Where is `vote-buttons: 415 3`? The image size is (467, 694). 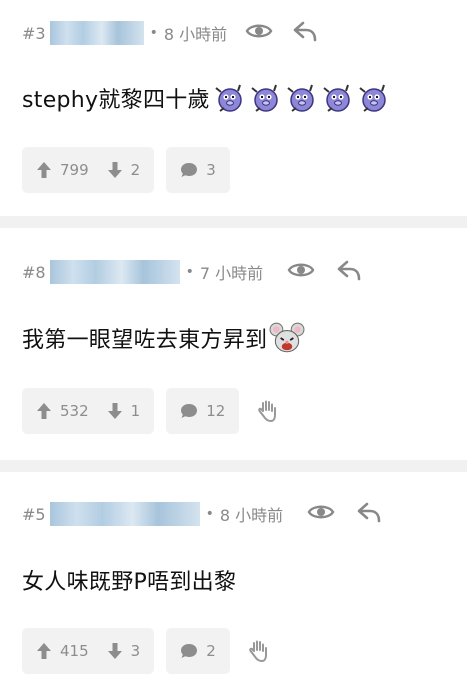 vote-buttons: 415 3 is located at coordinates (88, 651).